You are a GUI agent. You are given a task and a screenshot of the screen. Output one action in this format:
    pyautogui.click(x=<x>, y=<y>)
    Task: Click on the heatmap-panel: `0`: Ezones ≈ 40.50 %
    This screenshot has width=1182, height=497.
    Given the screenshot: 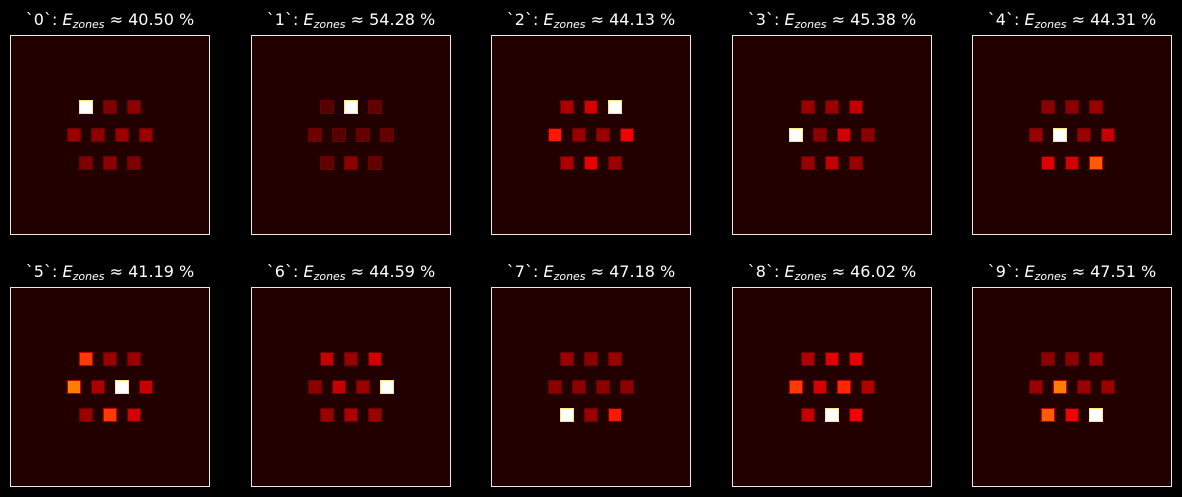 What is the action you would take?
    pyautogui.click(x=110, y=122)
    